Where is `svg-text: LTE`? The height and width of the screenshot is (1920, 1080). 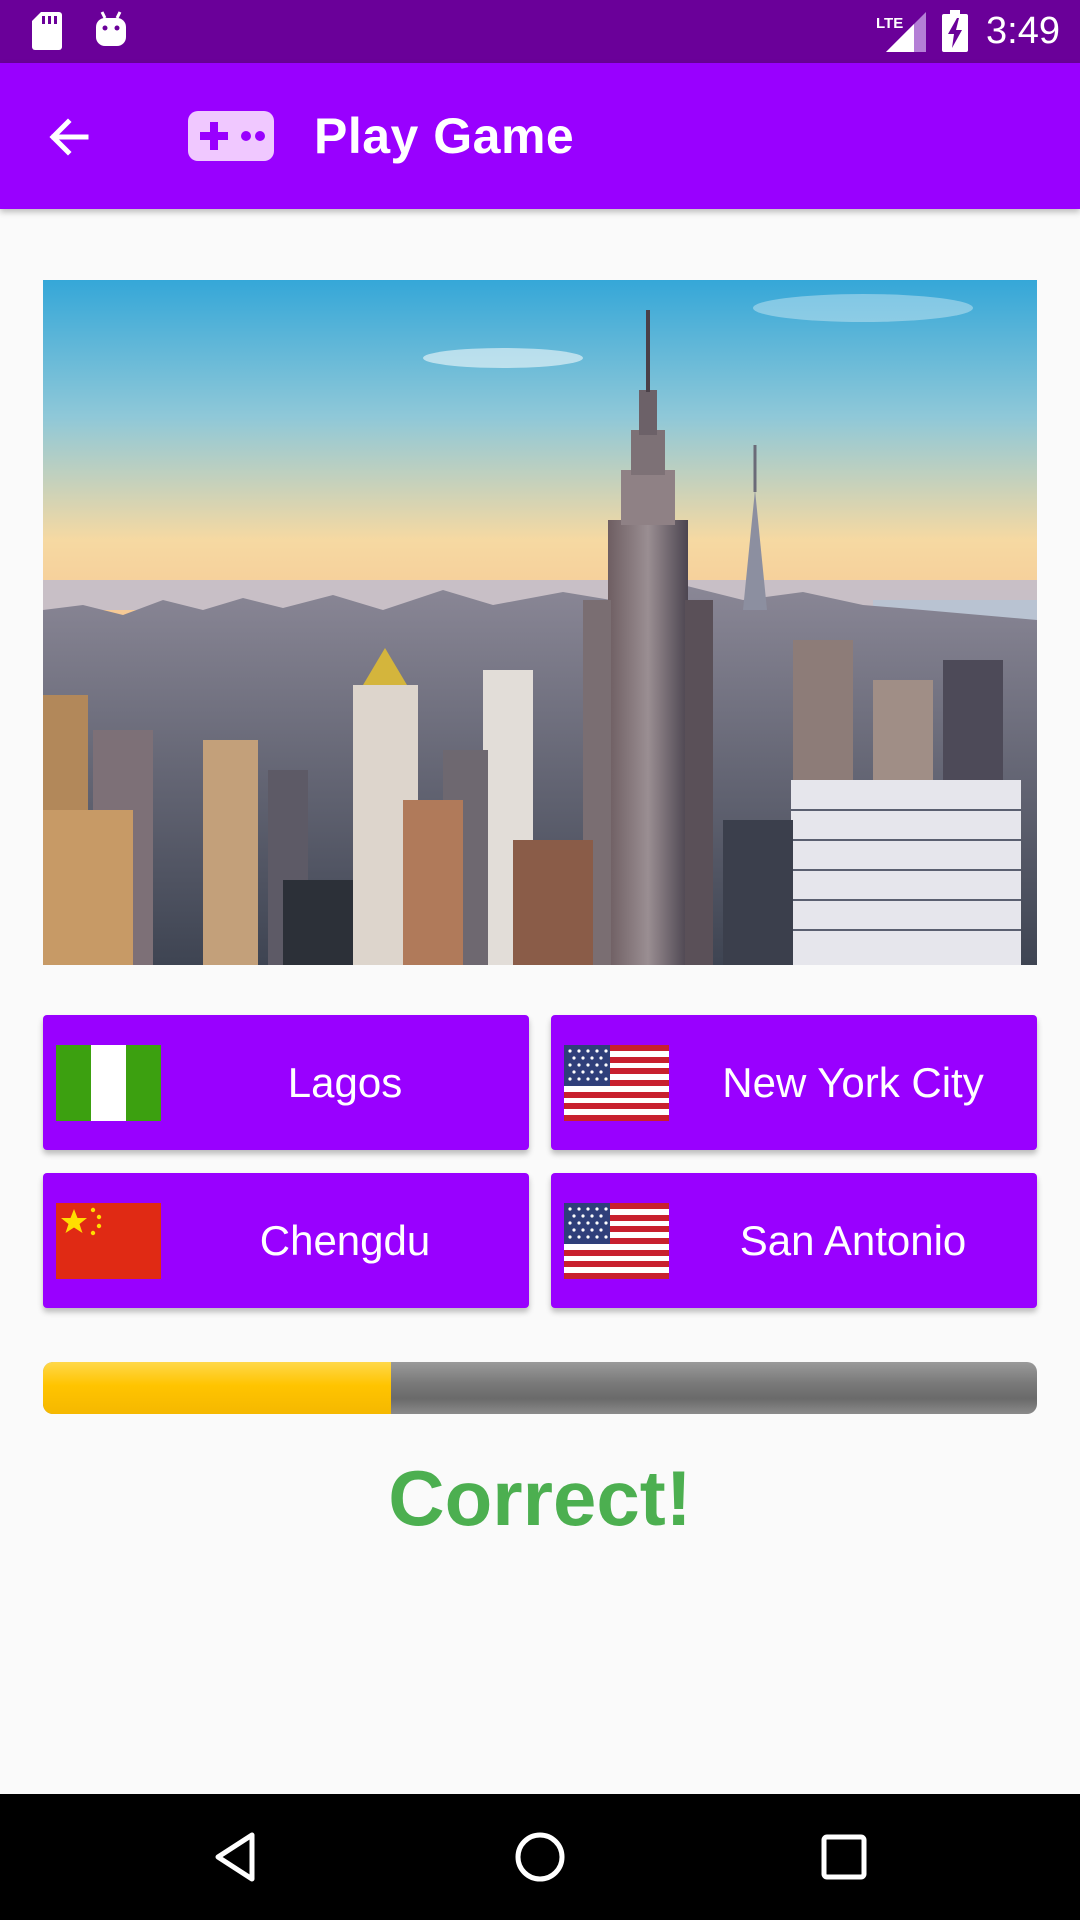
svg-text: LTE is located at coordinates (889, 23).